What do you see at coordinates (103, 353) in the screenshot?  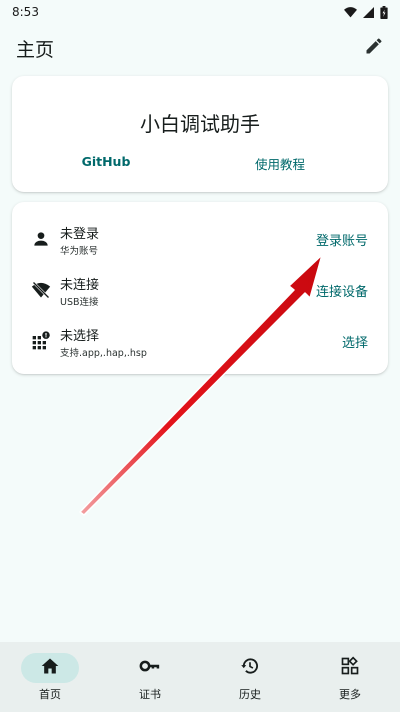 I see `package-subtitle: 支持.app,.hap,.hsp` at bounding box center [103, 353].